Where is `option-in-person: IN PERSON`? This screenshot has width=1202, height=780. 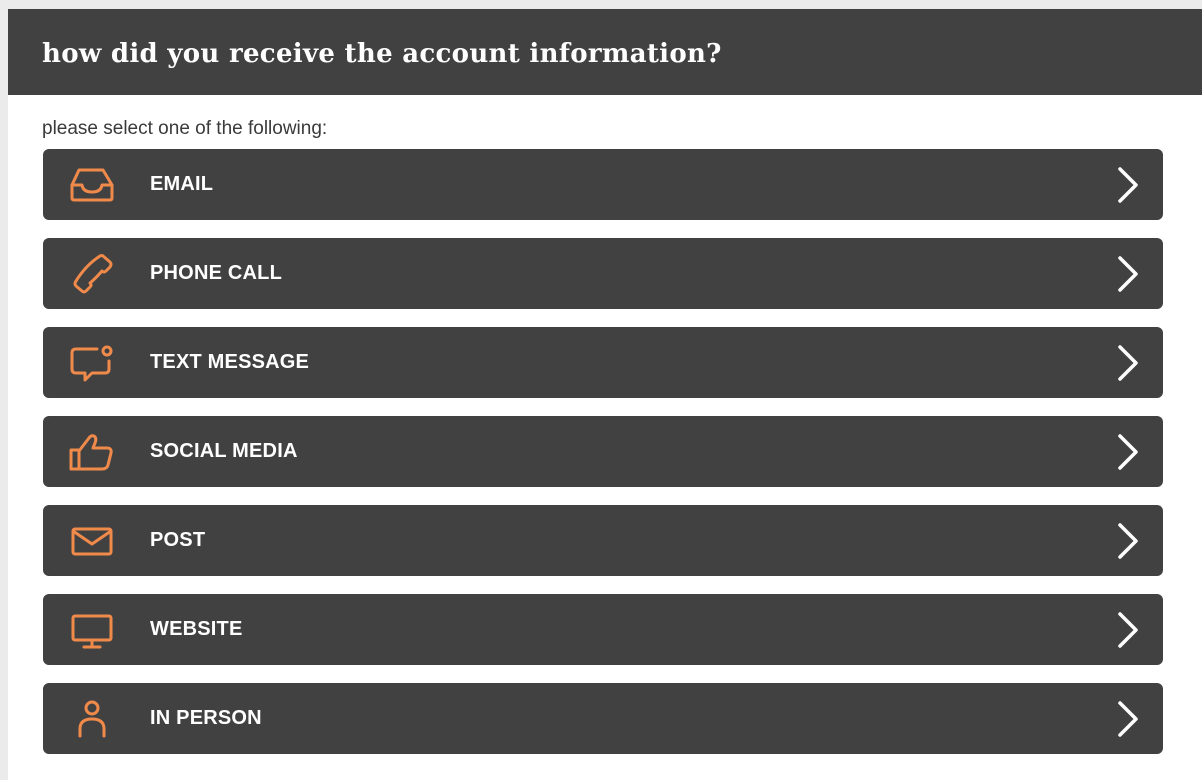 option-in-person: IN PERSON is located at coordinates (603, 718).